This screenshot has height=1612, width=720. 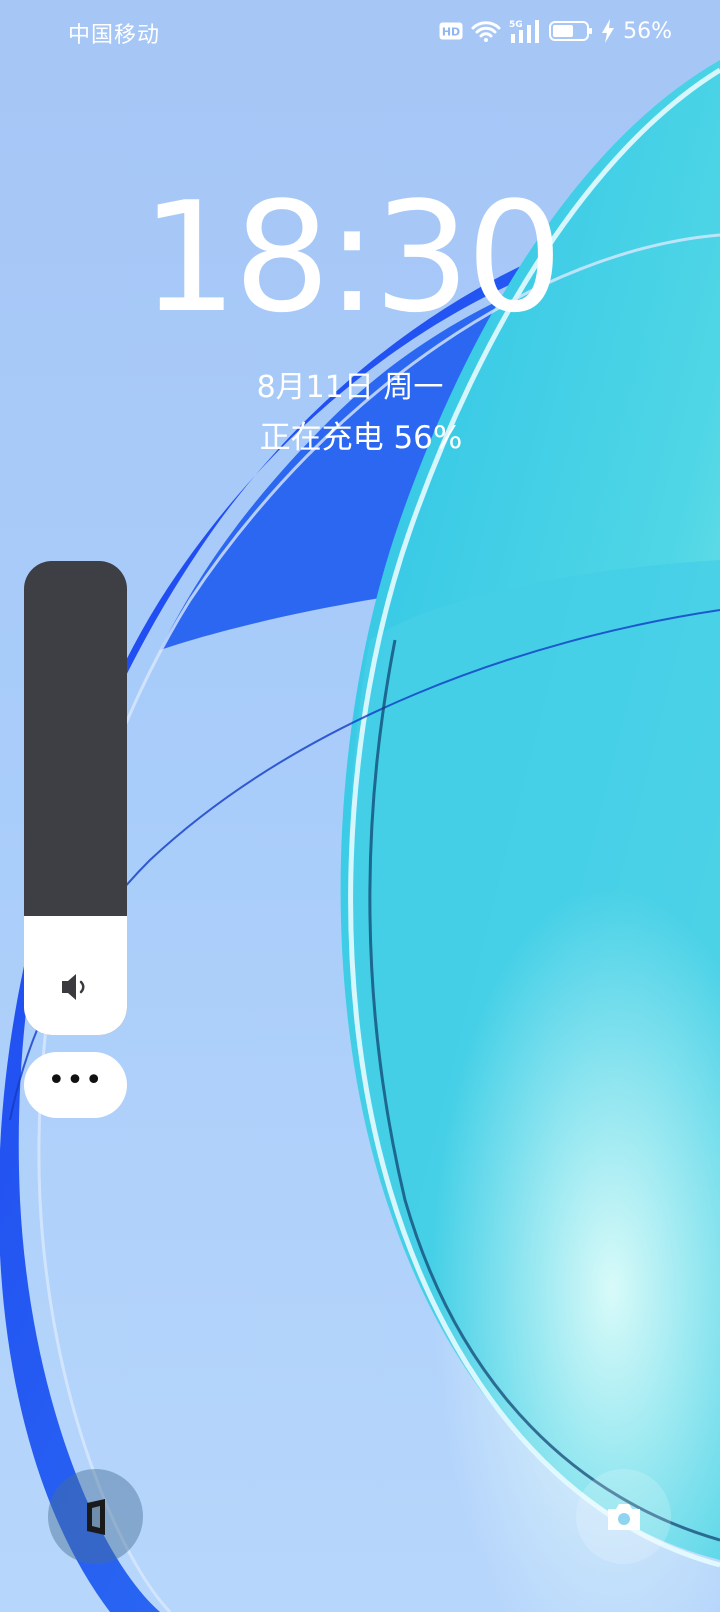 What do you see at coordinates (351, 257) in the screenshot?
I see `lockscreen-clock: 18:30` at bounding box center [351, 257].